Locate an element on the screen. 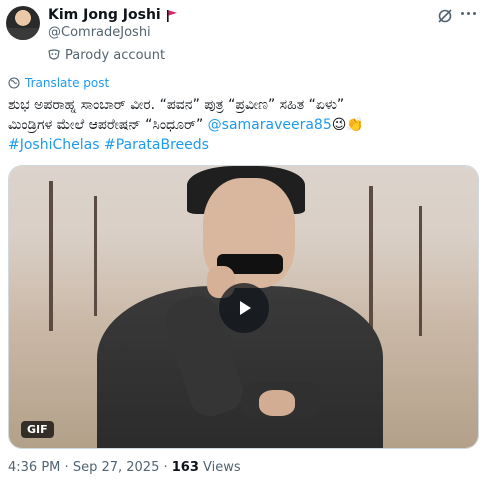 The height and width of the screenshot is (481, 483). post-meta: 4:36 PM · Sep 27, 2025 · 163 Views is located at coordinates (124, 467).